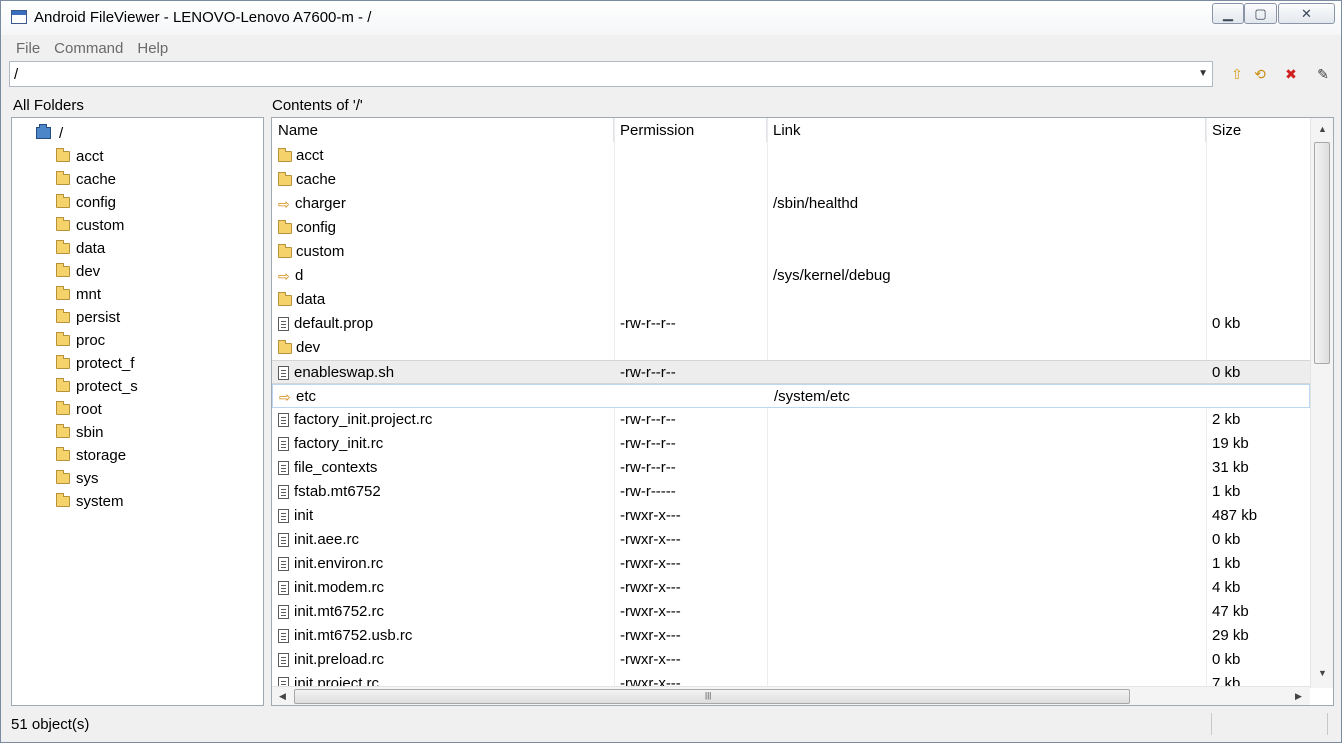  Describe the element at coordinates (791, 204) in the screenshot. I see `table-row: ⇨ charger/sbin/healthd` at that location.